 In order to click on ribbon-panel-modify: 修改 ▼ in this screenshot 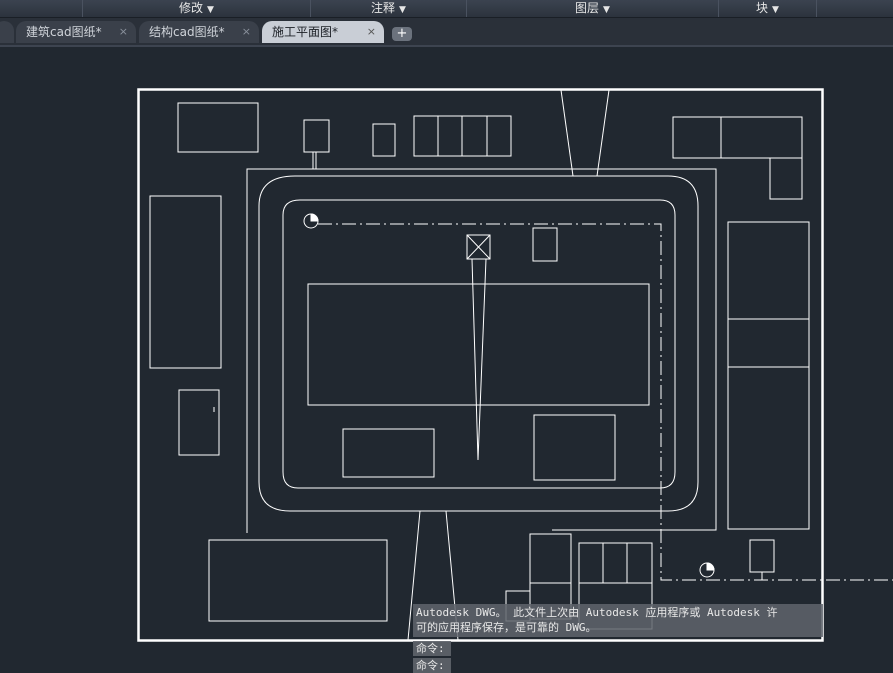, I will do `click(196, 8)`.